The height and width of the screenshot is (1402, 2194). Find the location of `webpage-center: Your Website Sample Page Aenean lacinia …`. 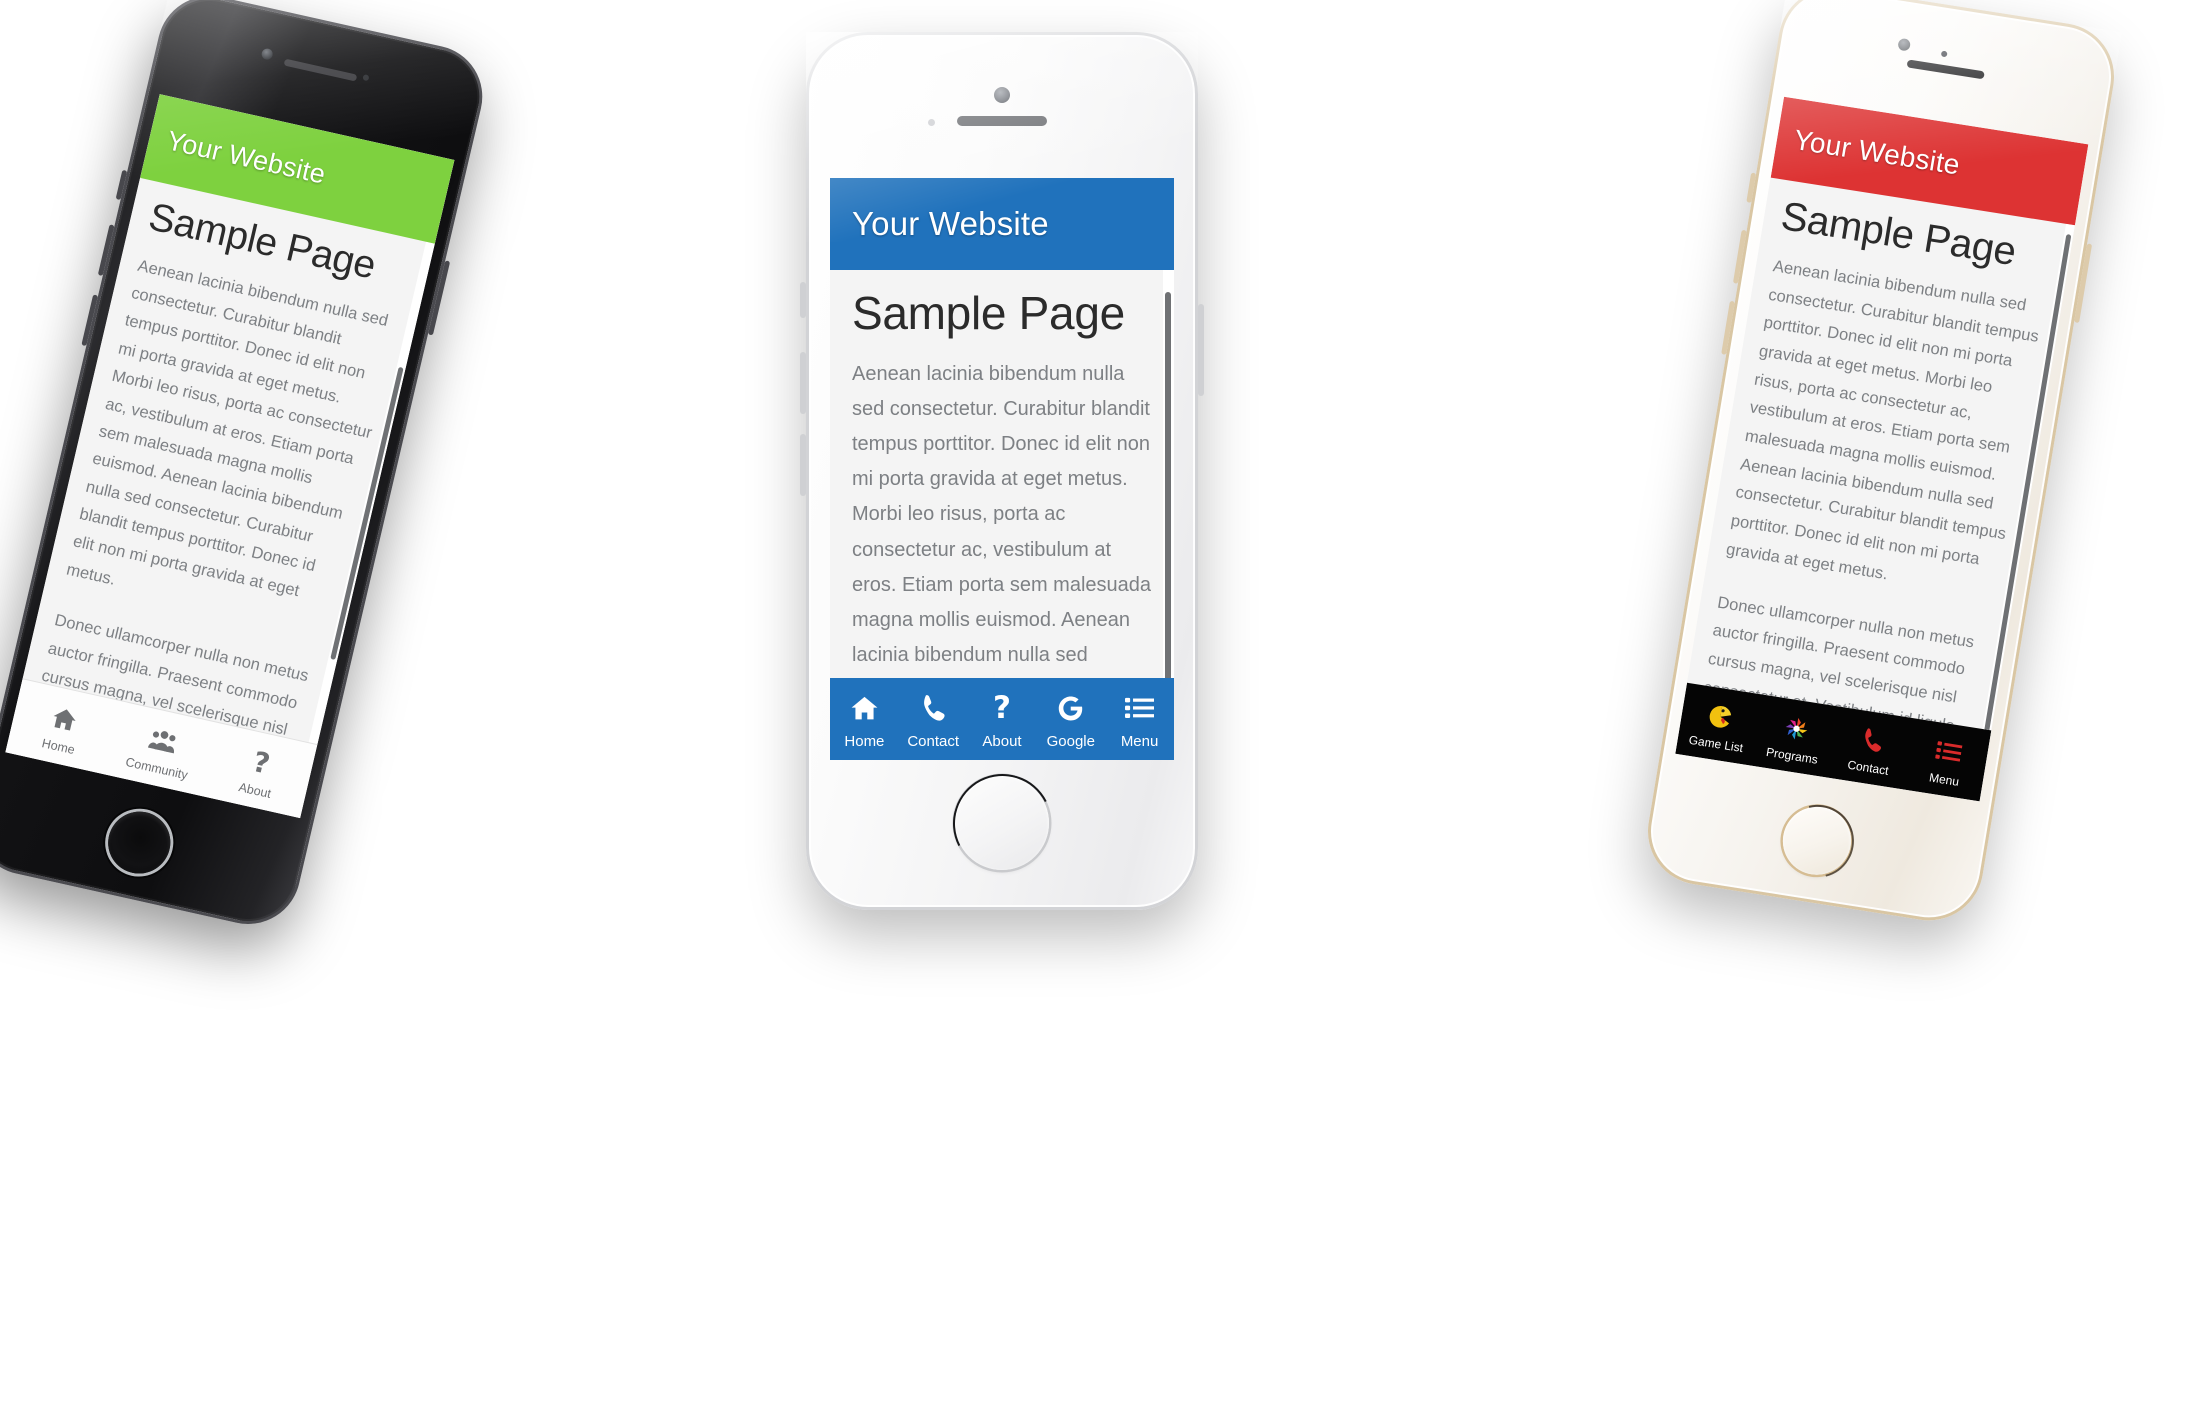

webpage-center: Your Website Sample Page Aenean lacinia … is located at coordinates (1002, 469).